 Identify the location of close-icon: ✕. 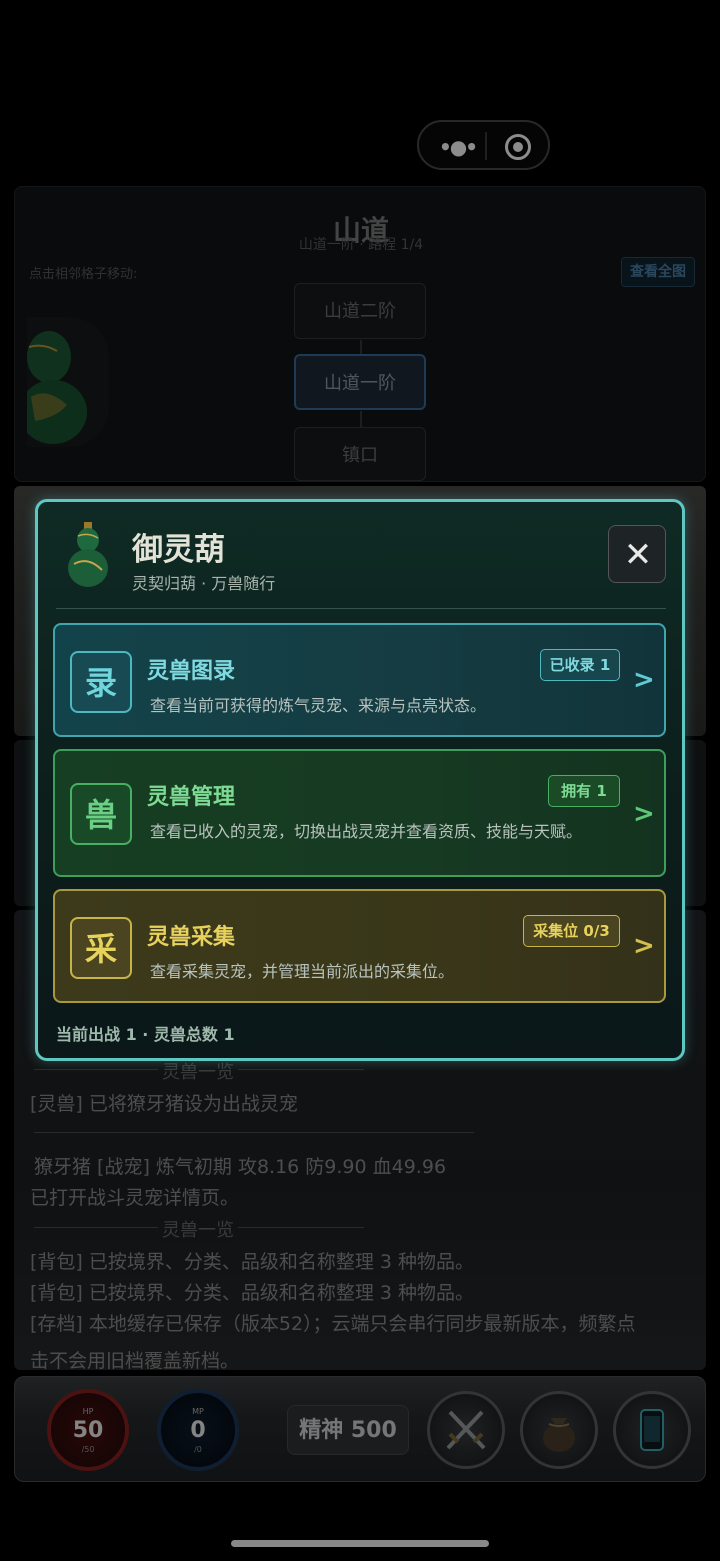
(638, 555).